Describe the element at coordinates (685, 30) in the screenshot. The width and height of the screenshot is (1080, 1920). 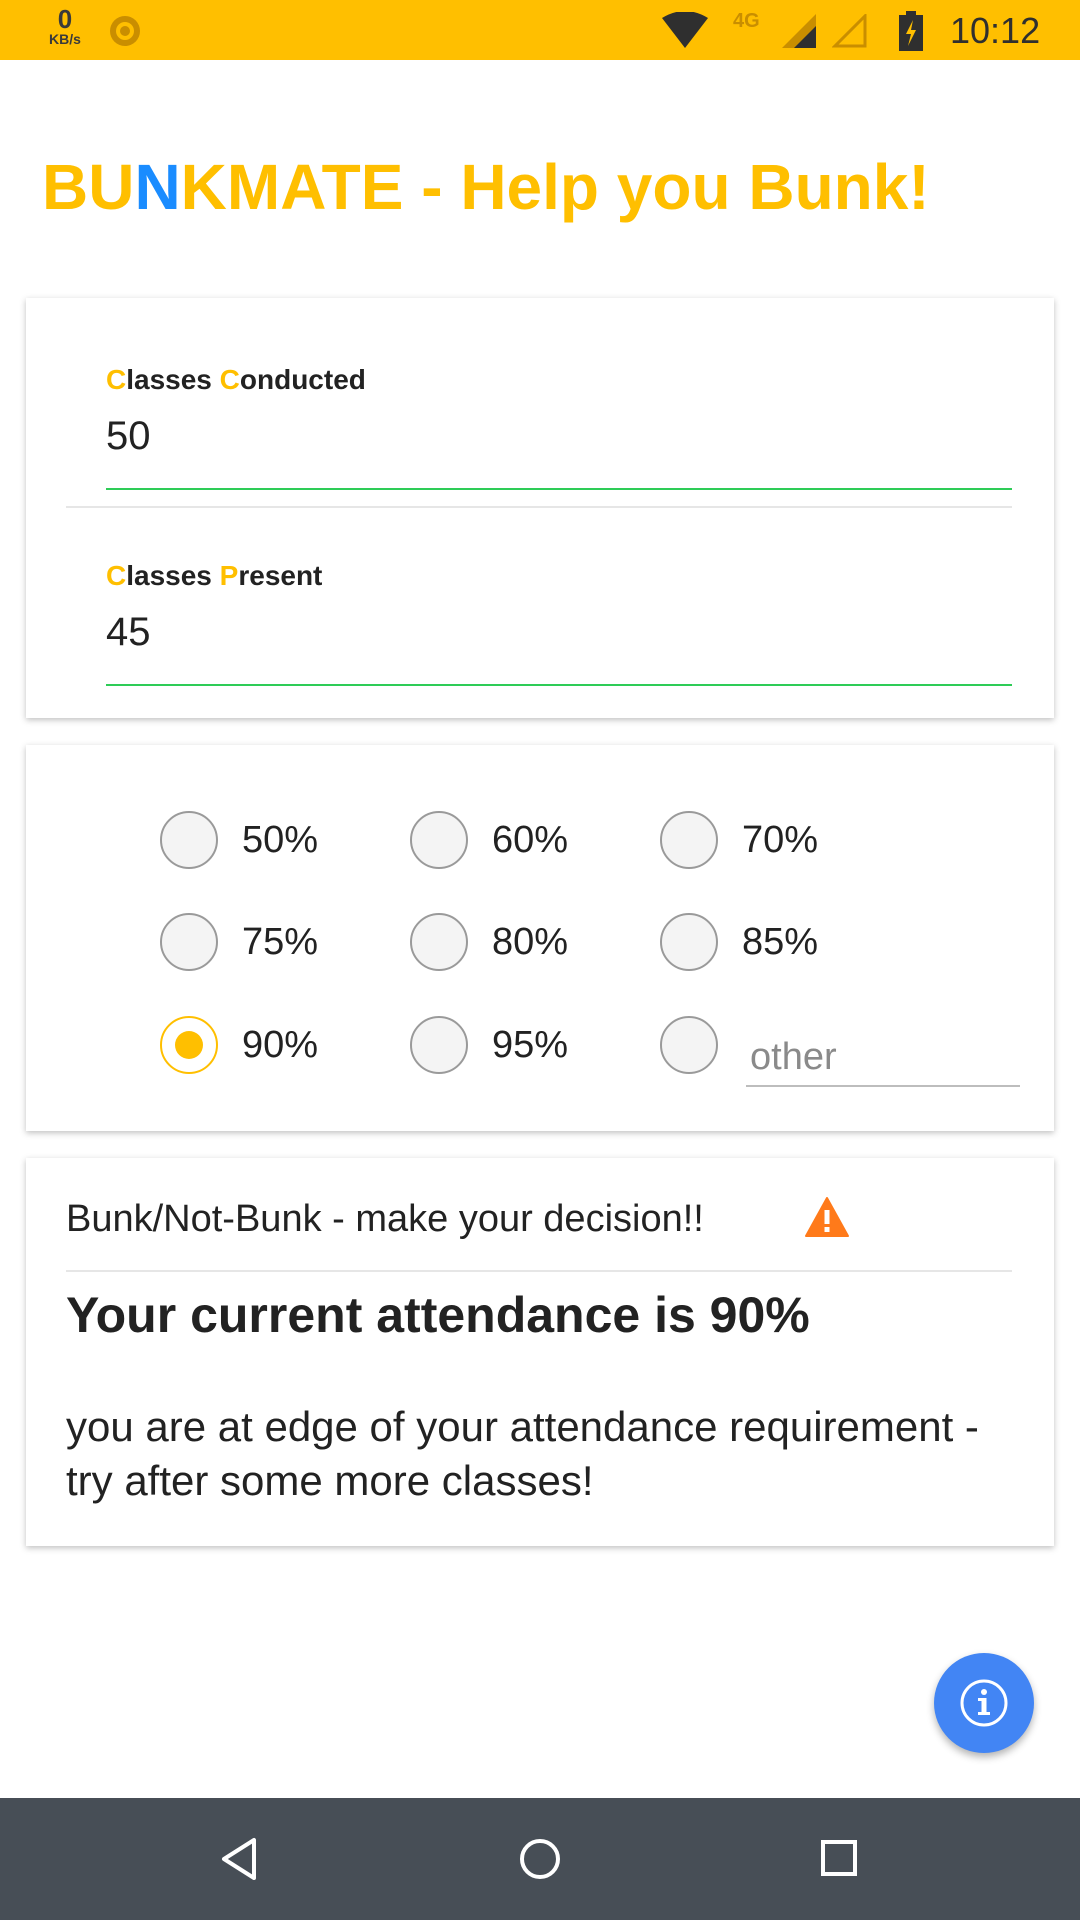
I see `wifi-icon` at that location.